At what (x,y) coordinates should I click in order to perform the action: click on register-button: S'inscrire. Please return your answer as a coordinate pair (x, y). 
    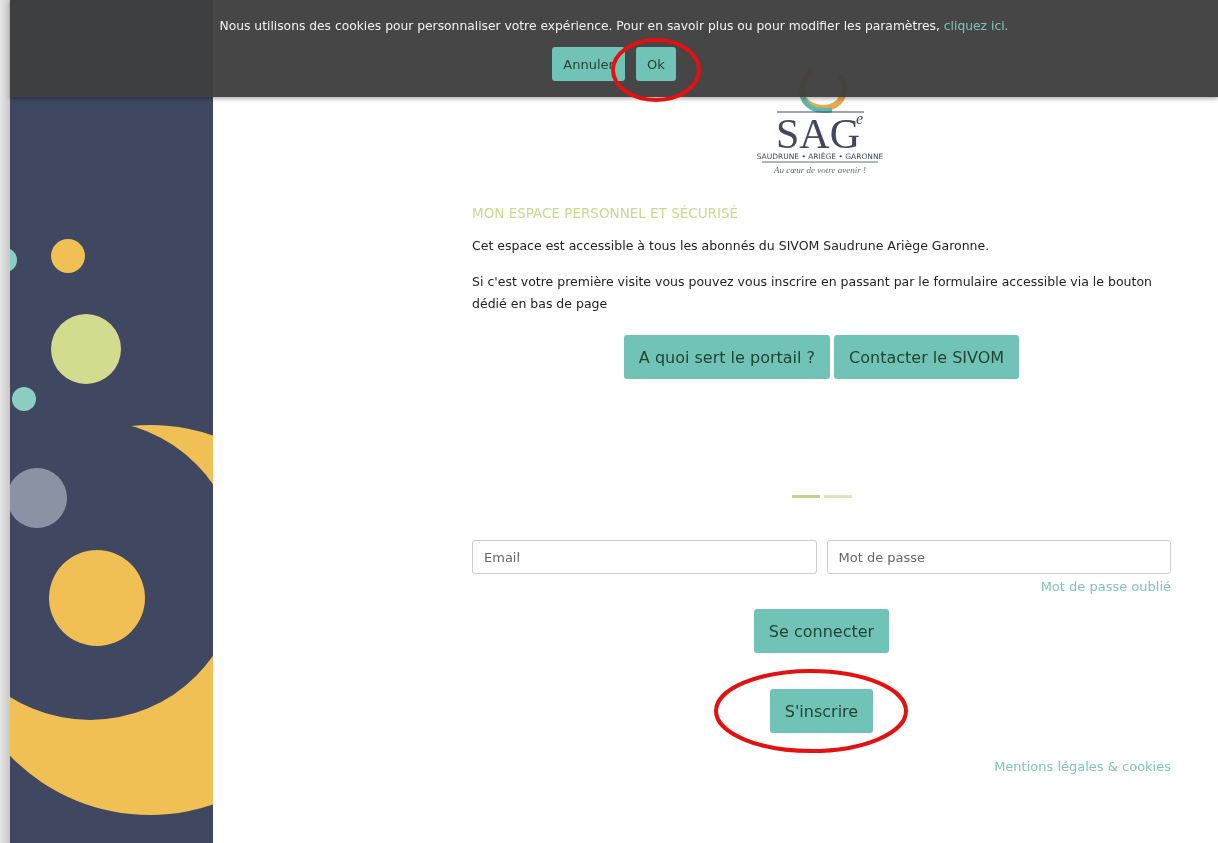
    Looking at the image, I should click on (821, 711).